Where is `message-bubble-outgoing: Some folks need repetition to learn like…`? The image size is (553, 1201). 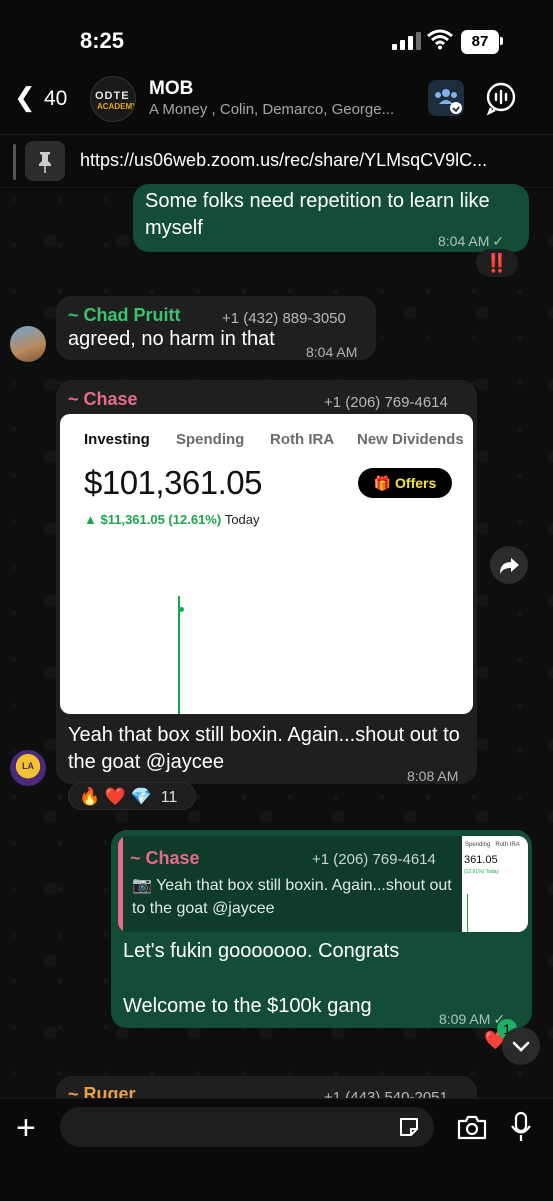 message-bubble-outgoing: Some folks need repetition to learn like… is located at coordinates (331, 218).